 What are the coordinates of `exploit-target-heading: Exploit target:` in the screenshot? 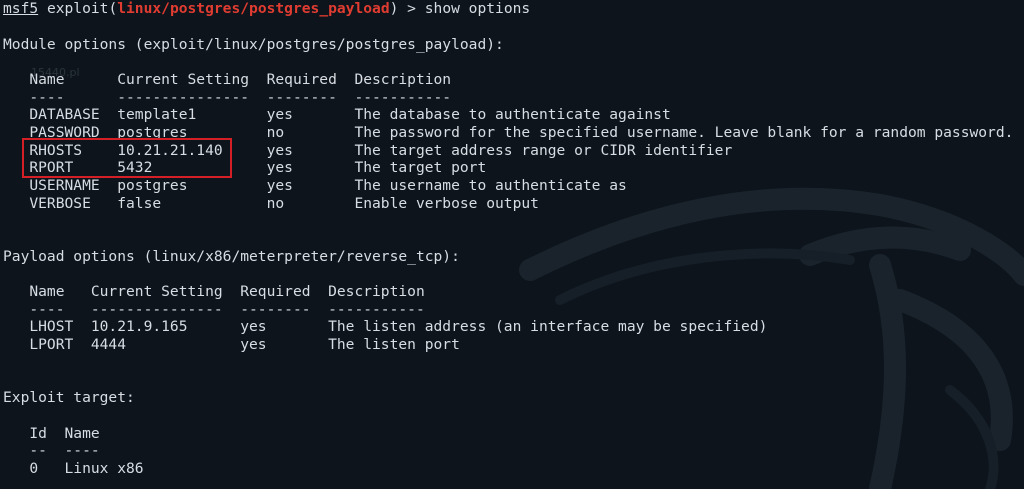 It's located at (69, 397).